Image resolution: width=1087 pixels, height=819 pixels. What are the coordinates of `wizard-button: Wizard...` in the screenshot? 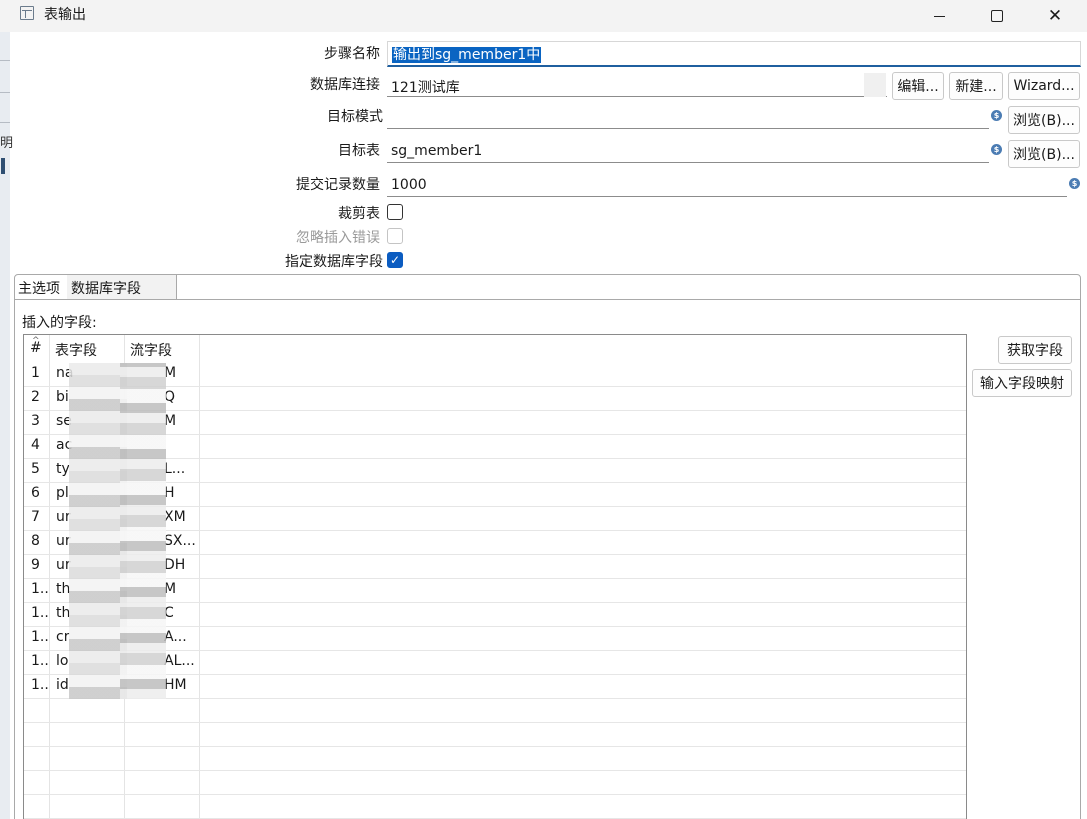 It's located at (1044, 86).